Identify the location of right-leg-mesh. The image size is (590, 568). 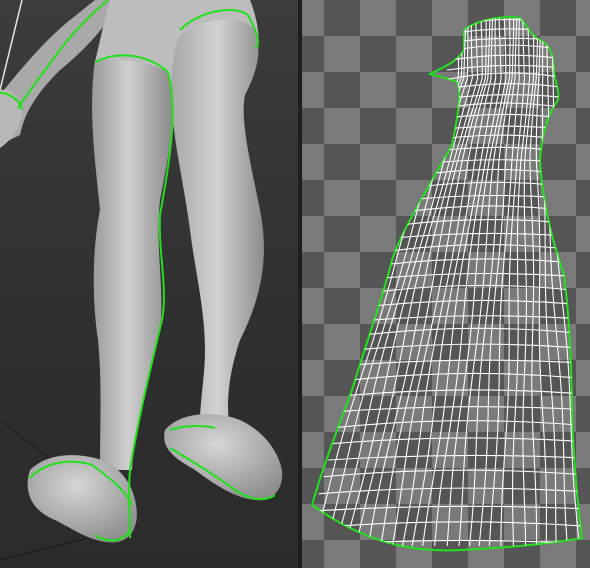
(217, 229).